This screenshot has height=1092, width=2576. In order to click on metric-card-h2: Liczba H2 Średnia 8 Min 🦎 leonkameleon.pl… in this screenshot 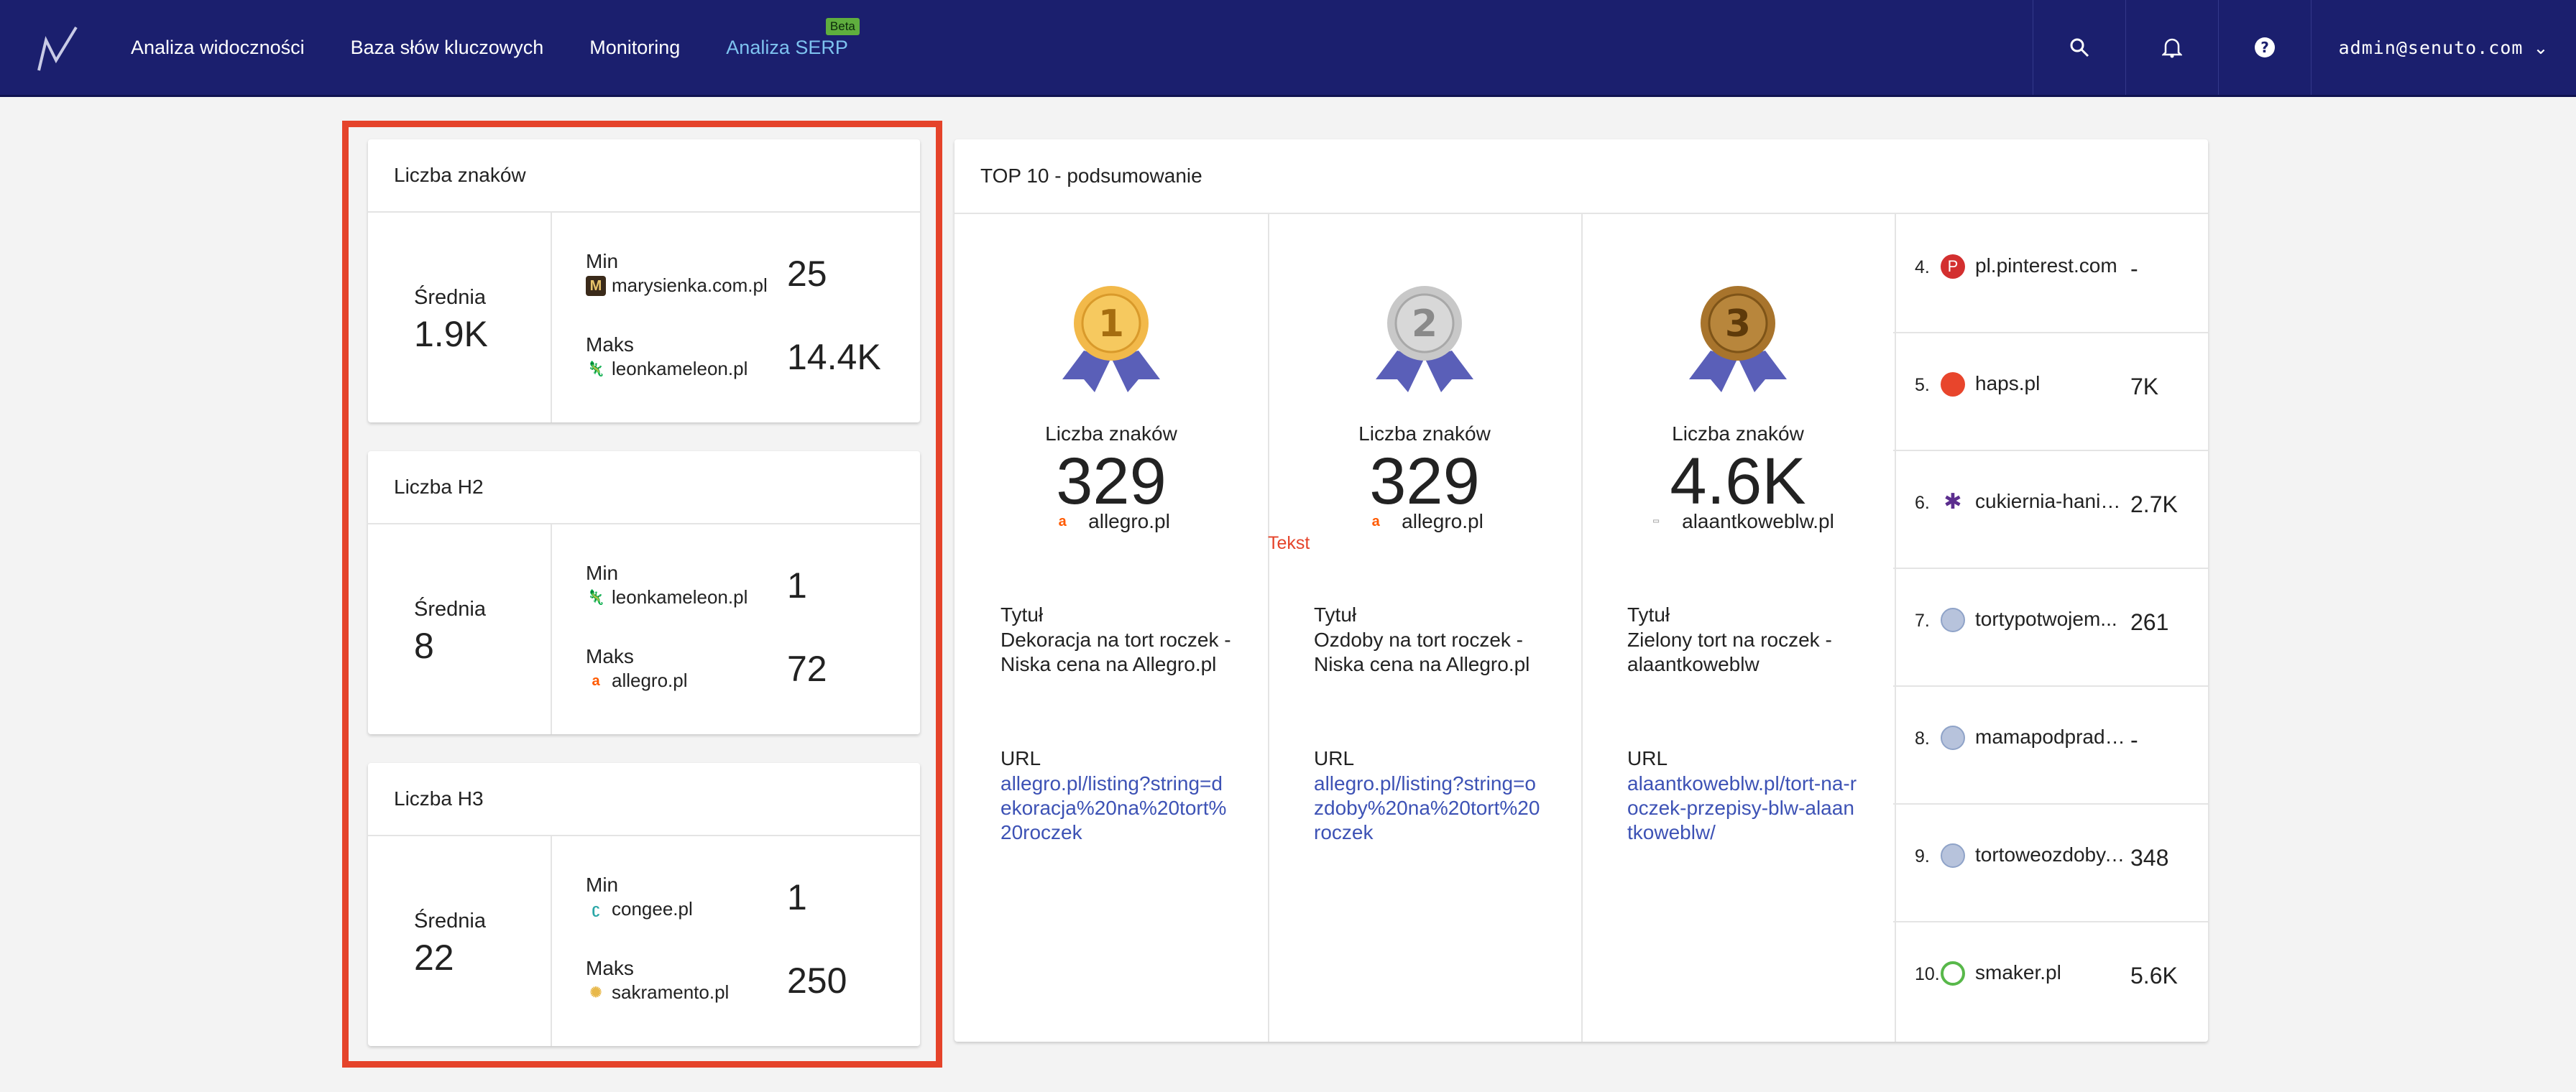, I will do `click(644, 592)`.